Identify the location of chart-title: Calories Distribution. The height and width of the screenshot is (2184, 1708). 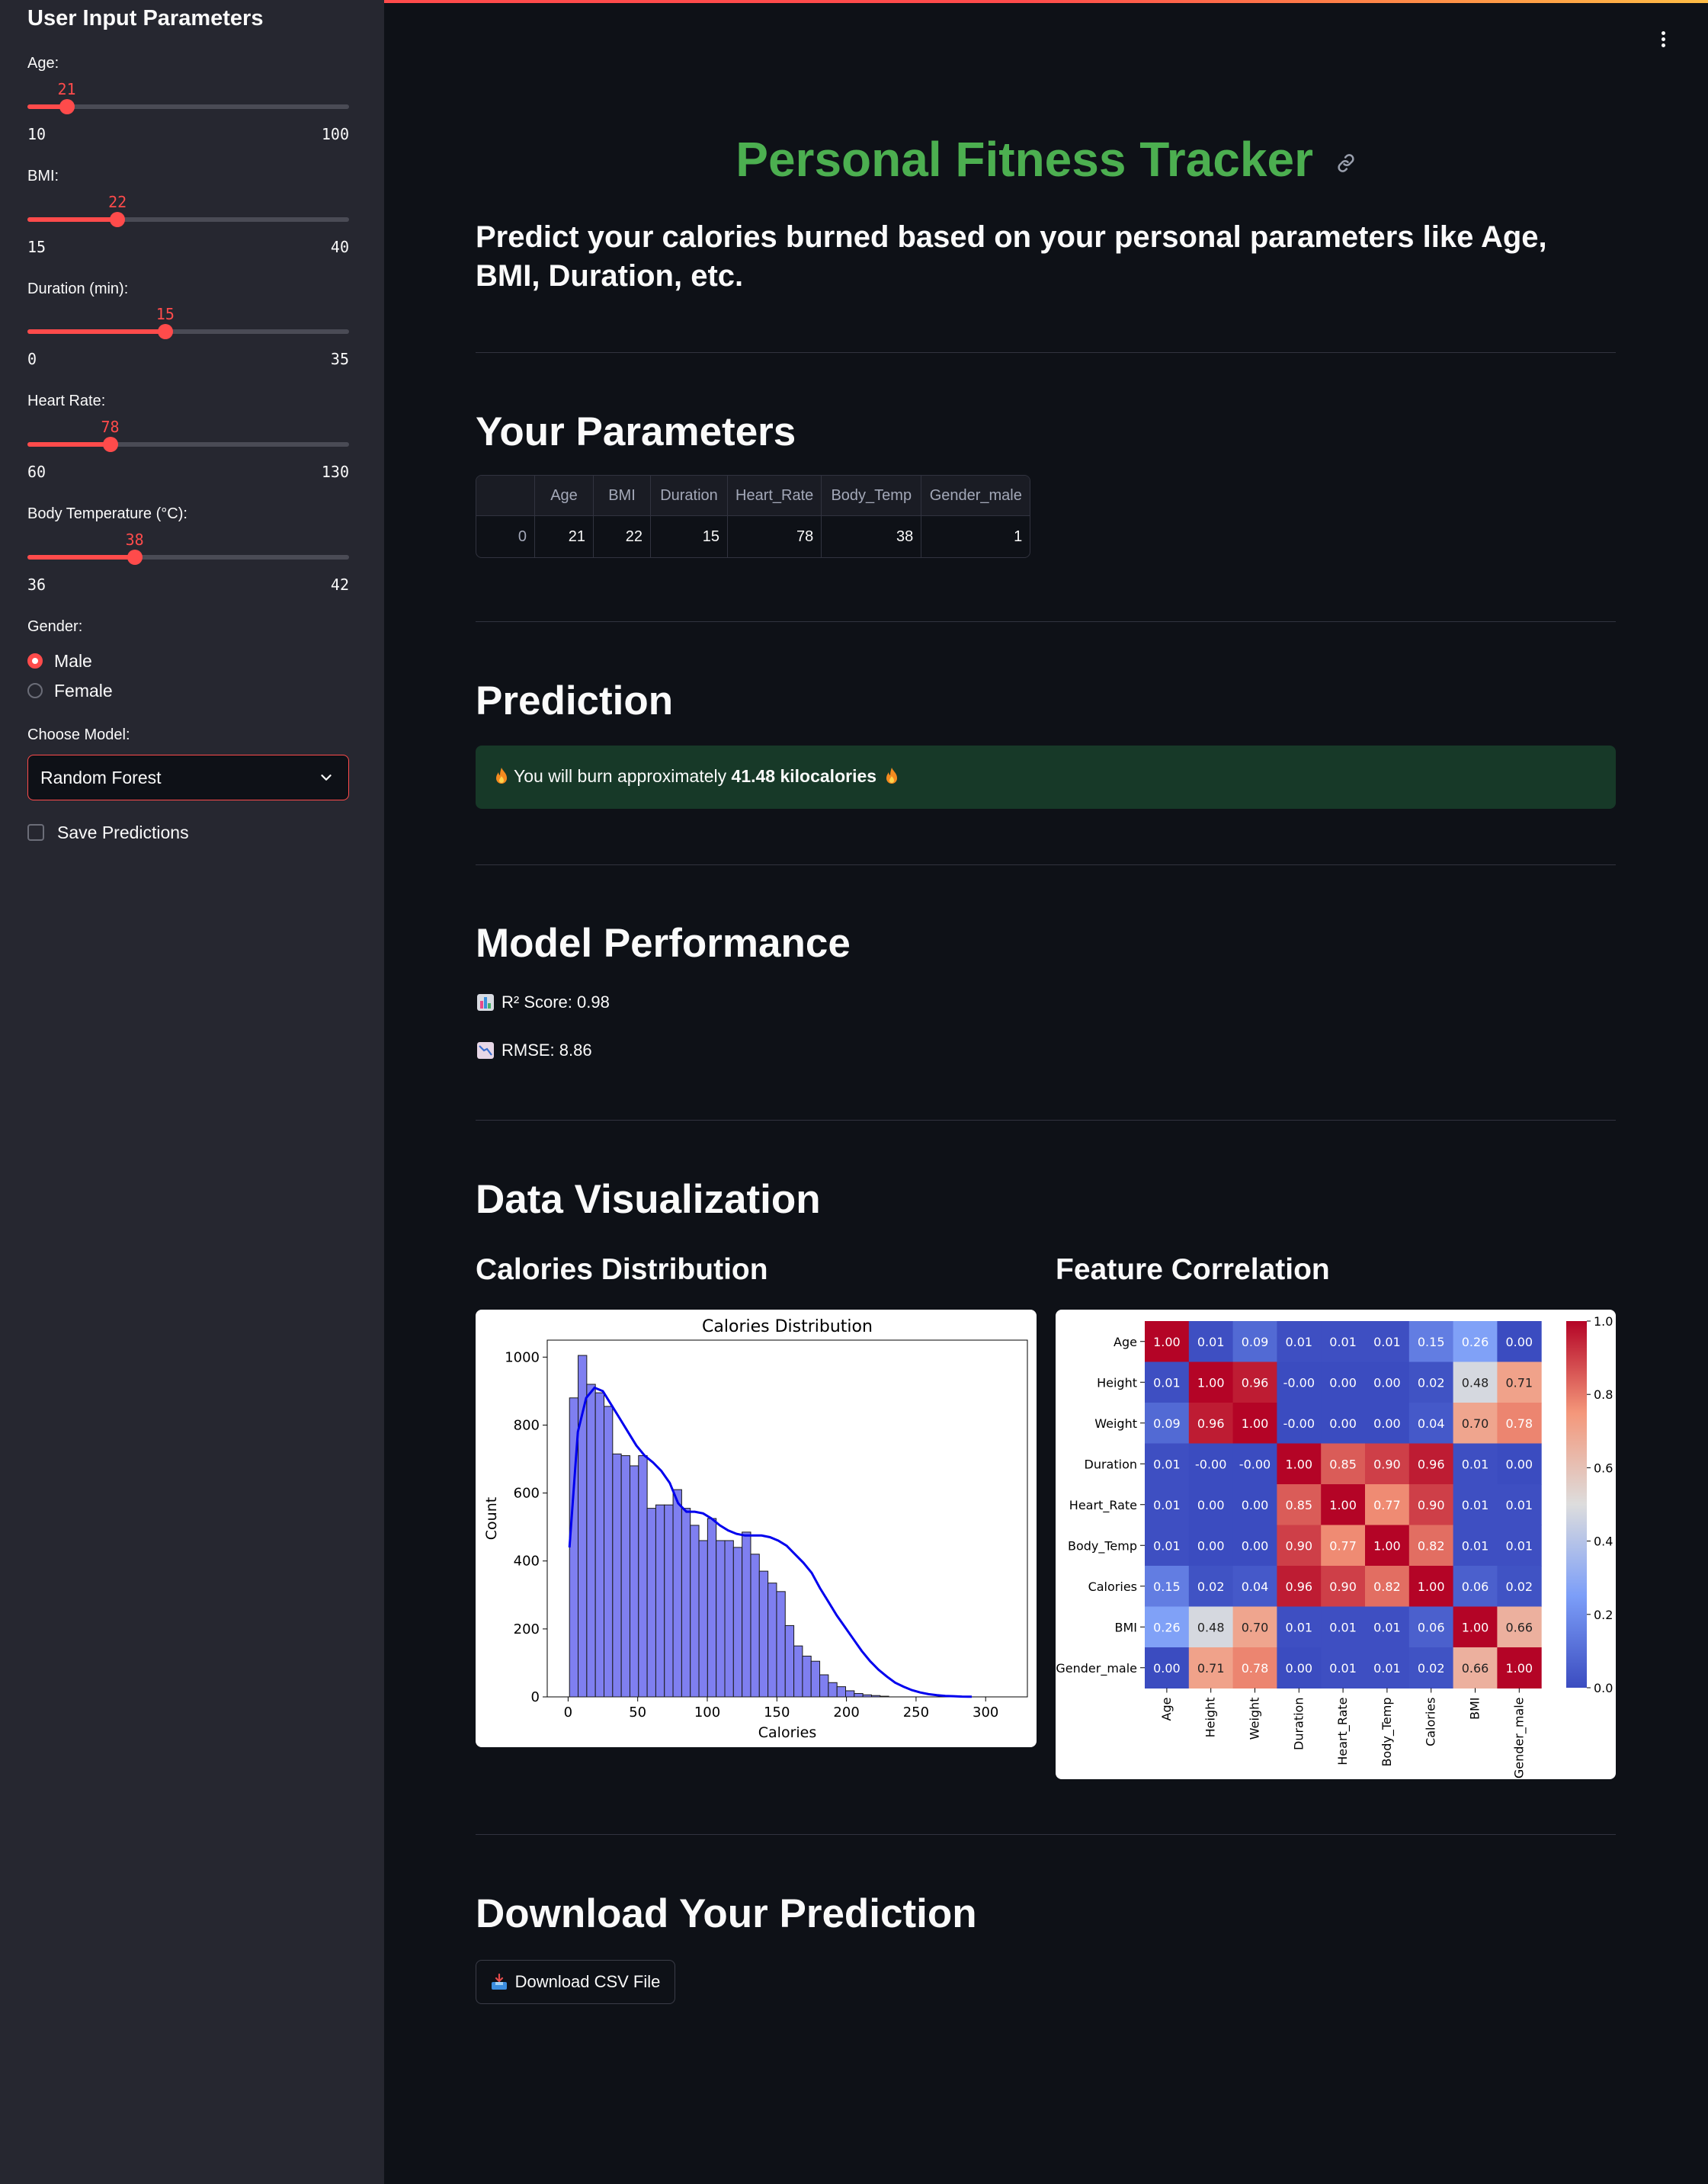
(787, 1326).